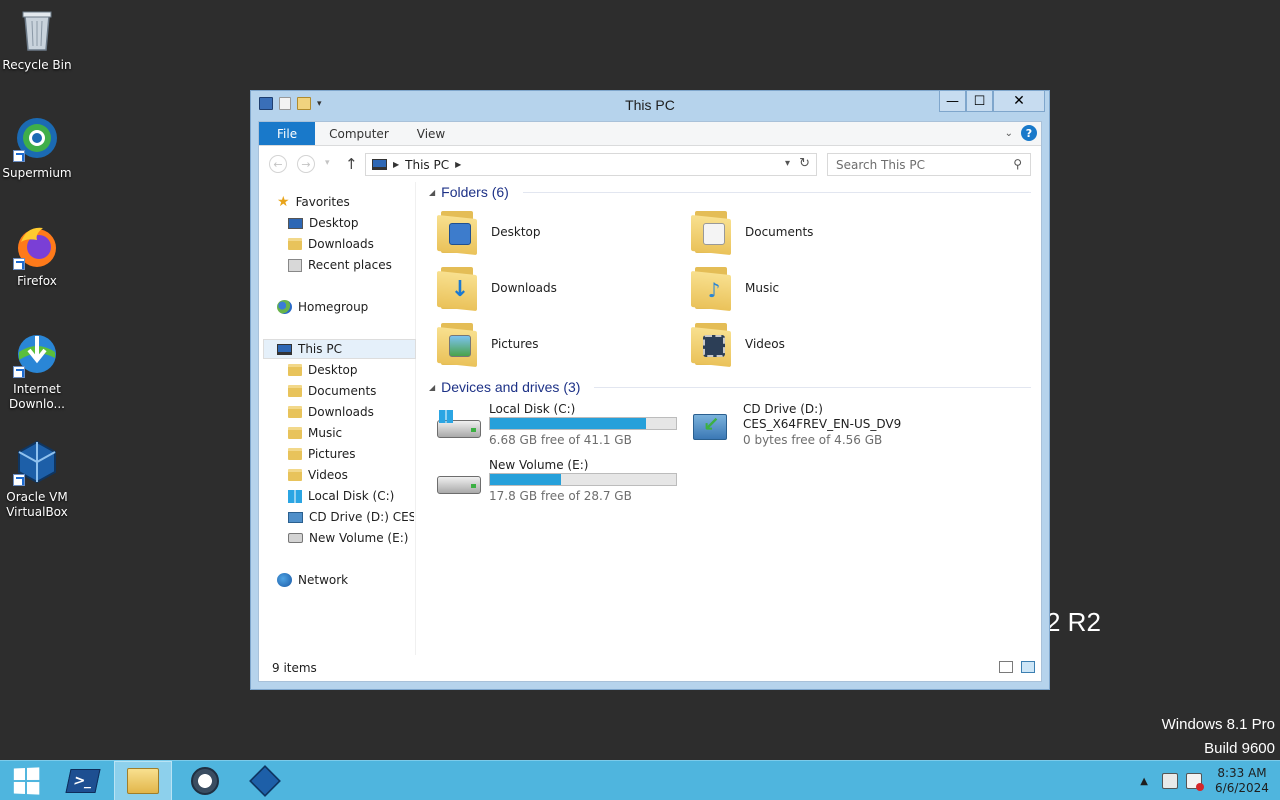 This screenshot has width=1280, height=800. Describe the element at coordinates (322, 454) in the screenshot. I see `nav-pc-pictures: Pictures` at that location.